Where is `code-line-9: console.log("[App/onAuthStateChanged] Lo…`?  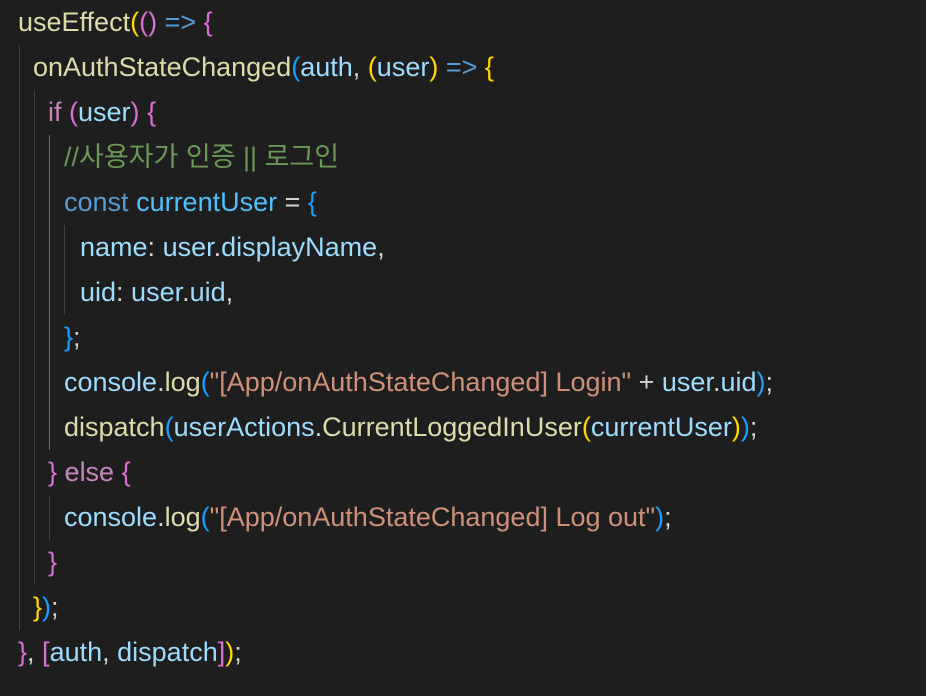 code-line-9: console.log("[App/onAuthStateChanged] Lo… is located at coordinates (418, 382).